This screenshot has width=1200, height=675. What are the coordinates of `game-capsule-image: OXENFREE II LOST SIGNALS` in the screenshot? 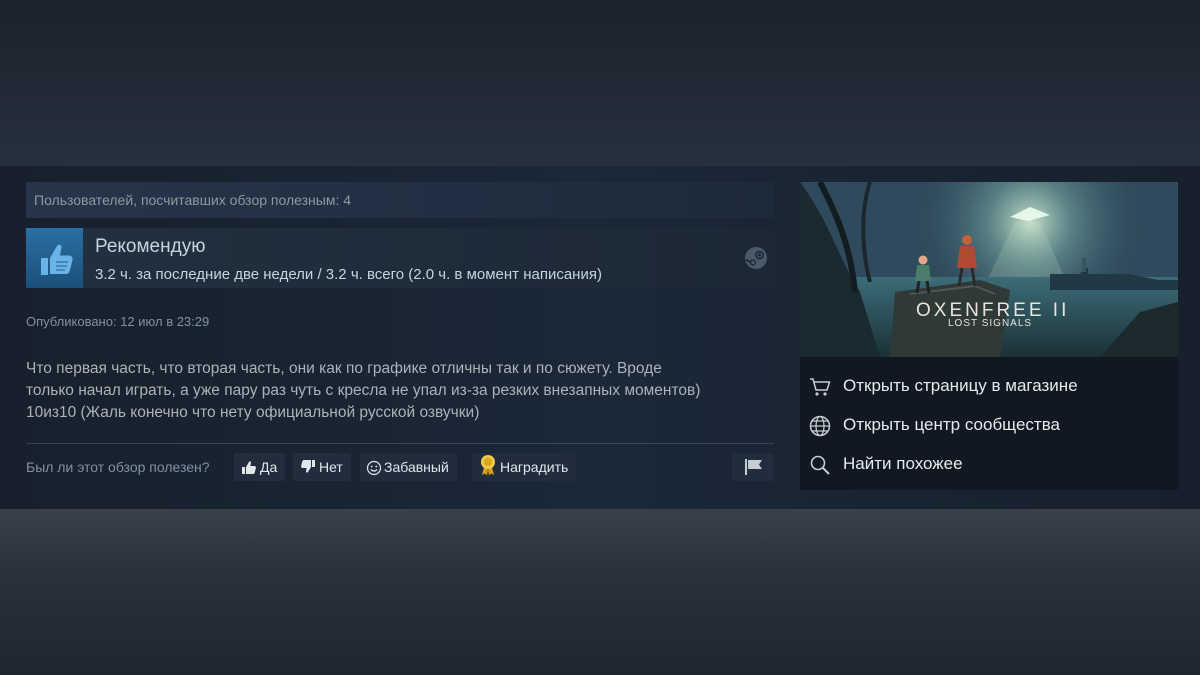 It's located at (989, 269).